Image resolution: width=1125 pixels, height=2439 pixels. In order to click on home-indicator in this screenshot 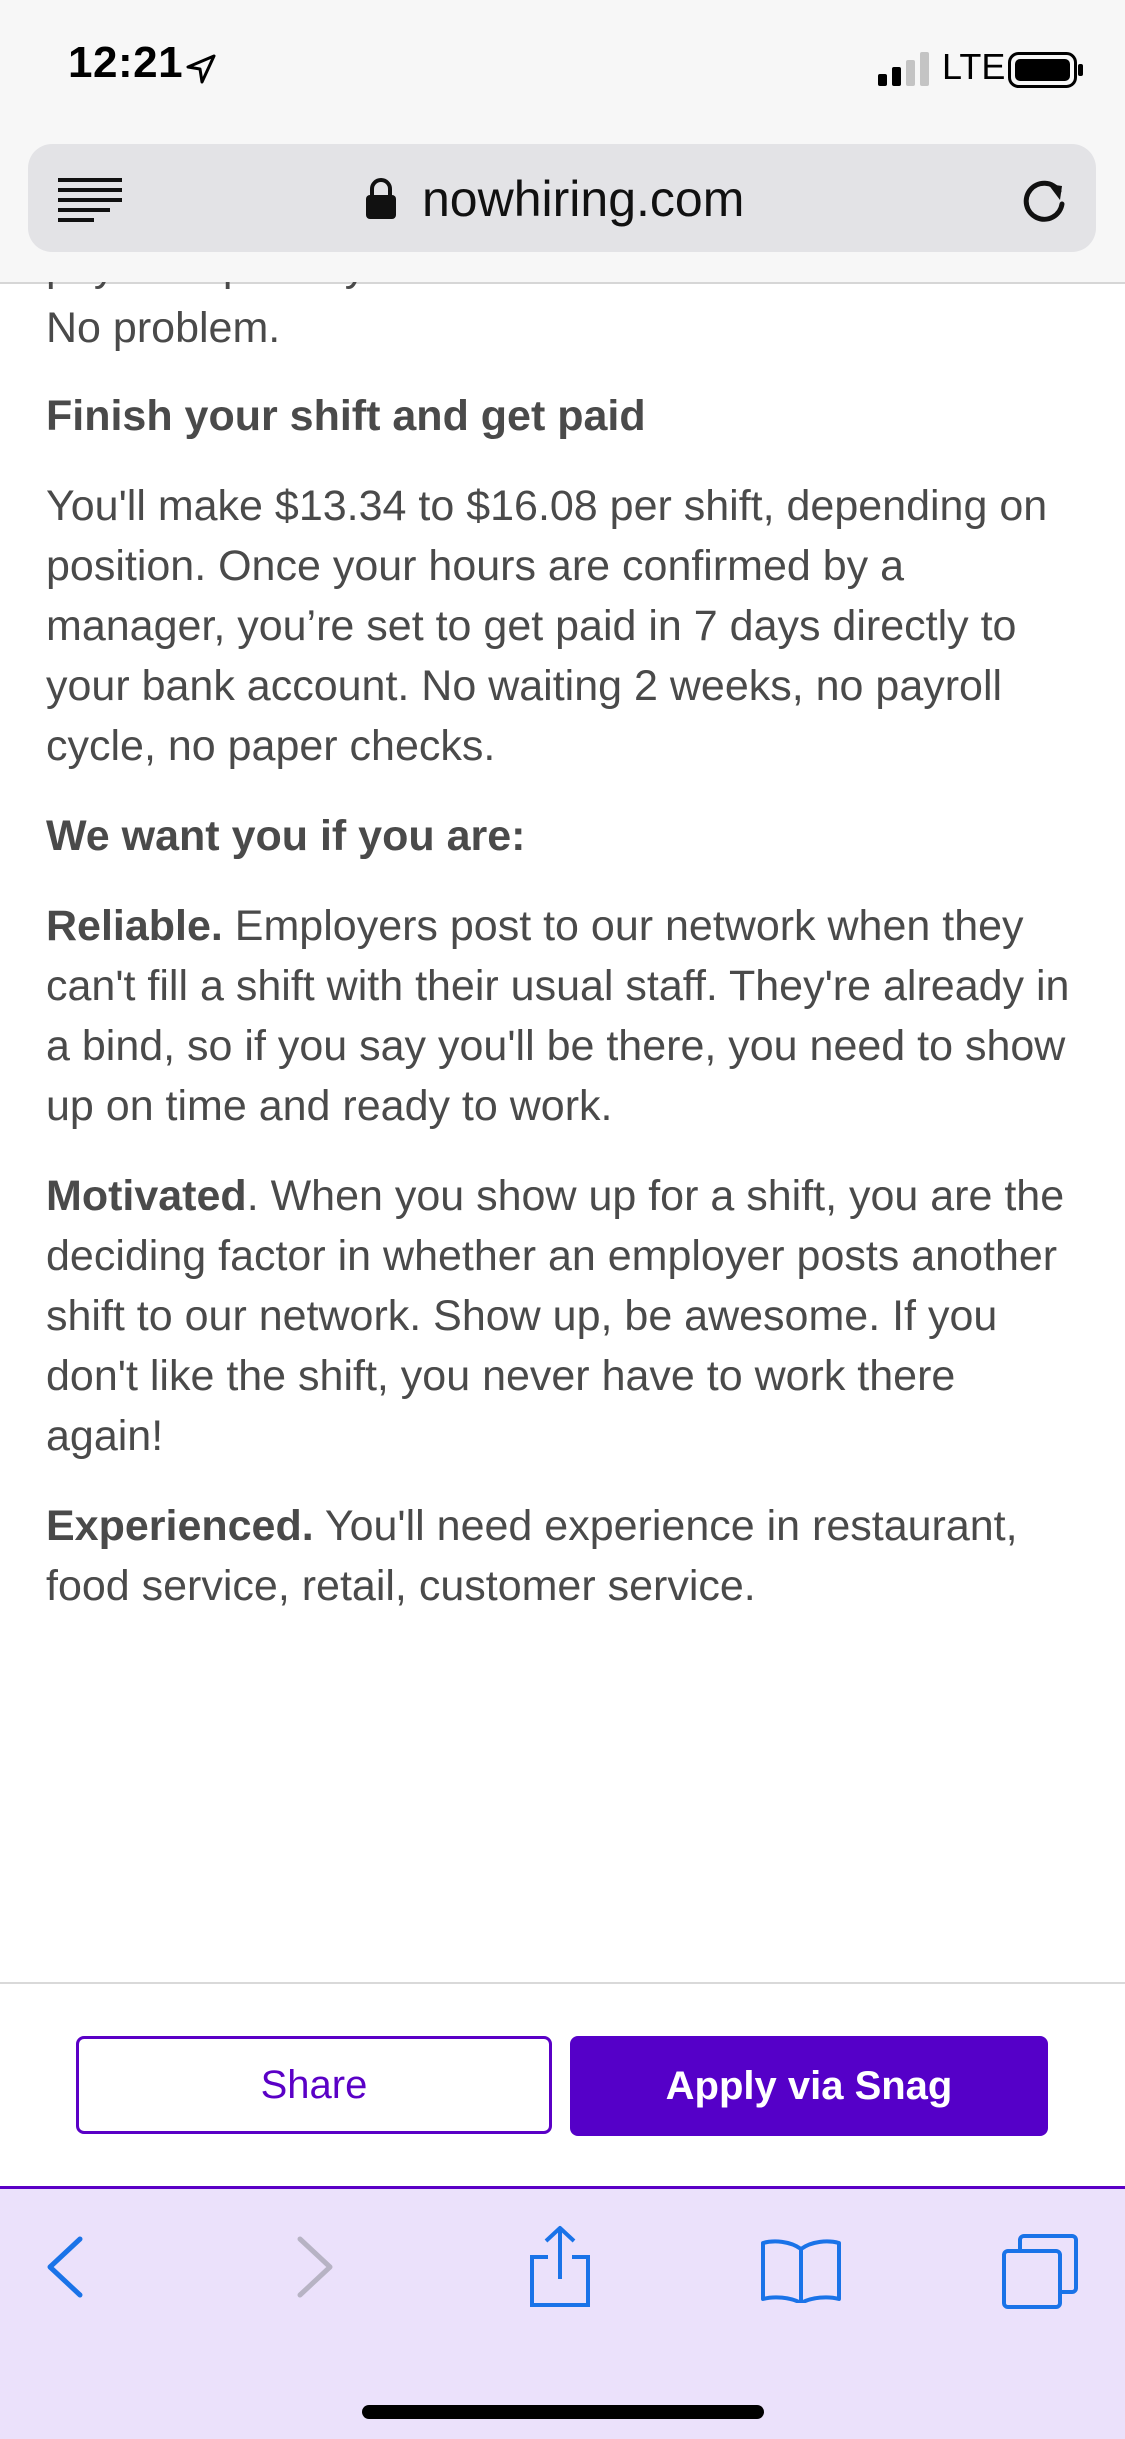, I will do `click(563, 2412)`.